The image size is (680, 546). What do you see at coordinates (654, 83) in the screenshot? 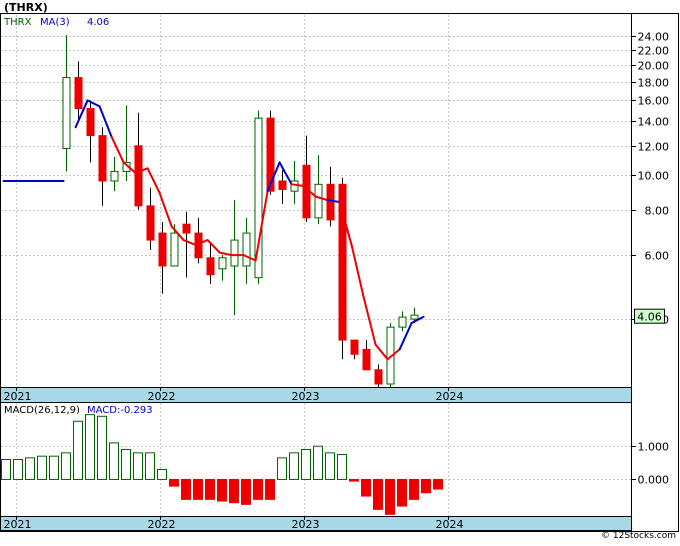
I see `price-tick-label: 18.00` at bounding box center [654, 83].